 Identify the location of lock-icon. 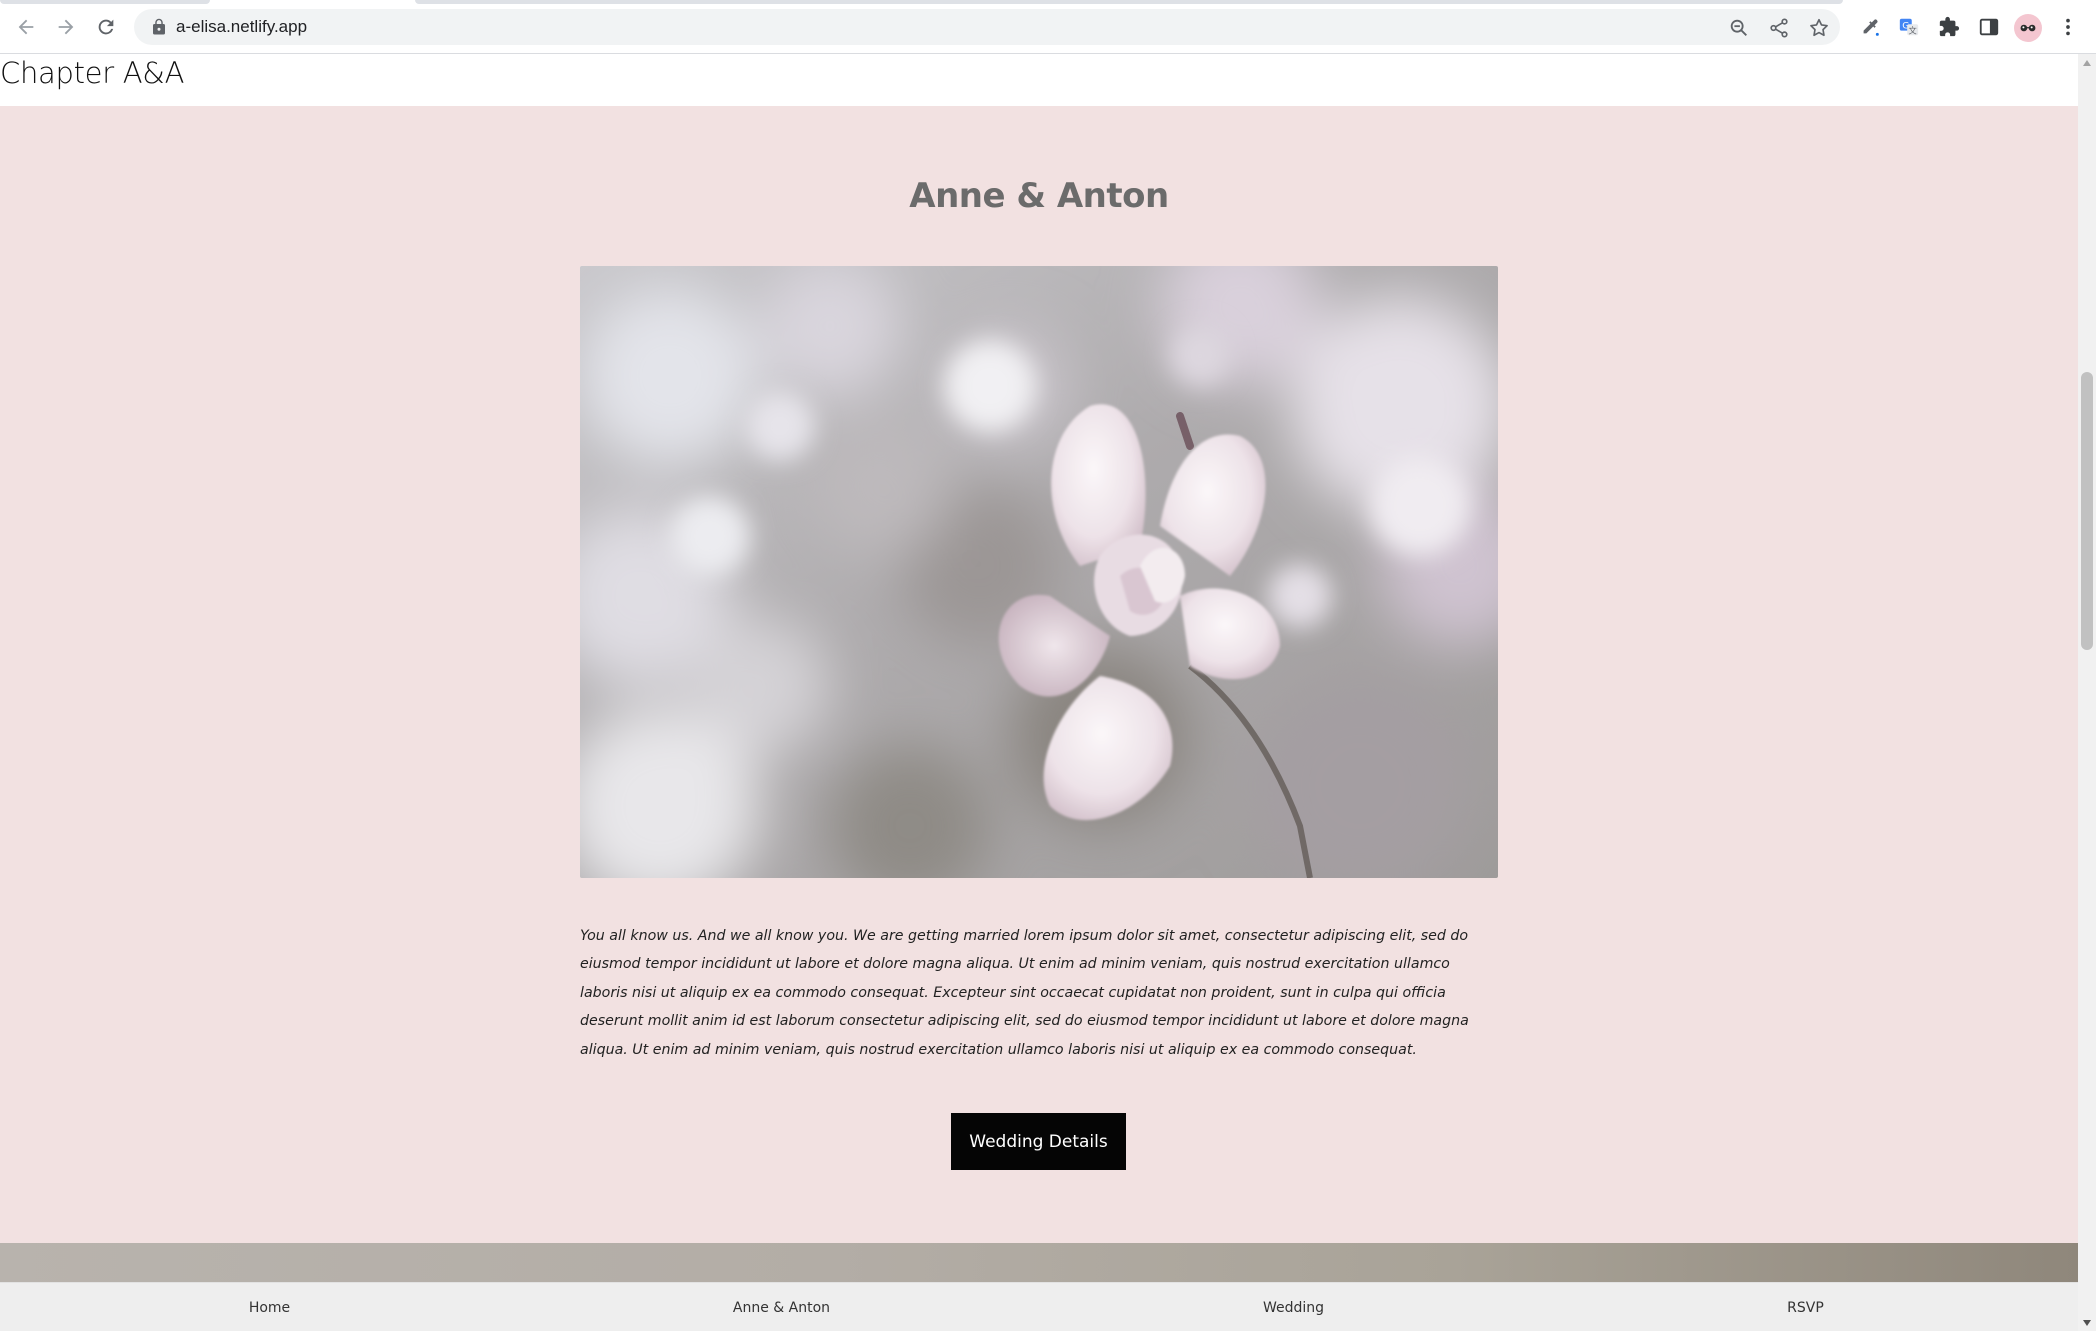
(159, 27).